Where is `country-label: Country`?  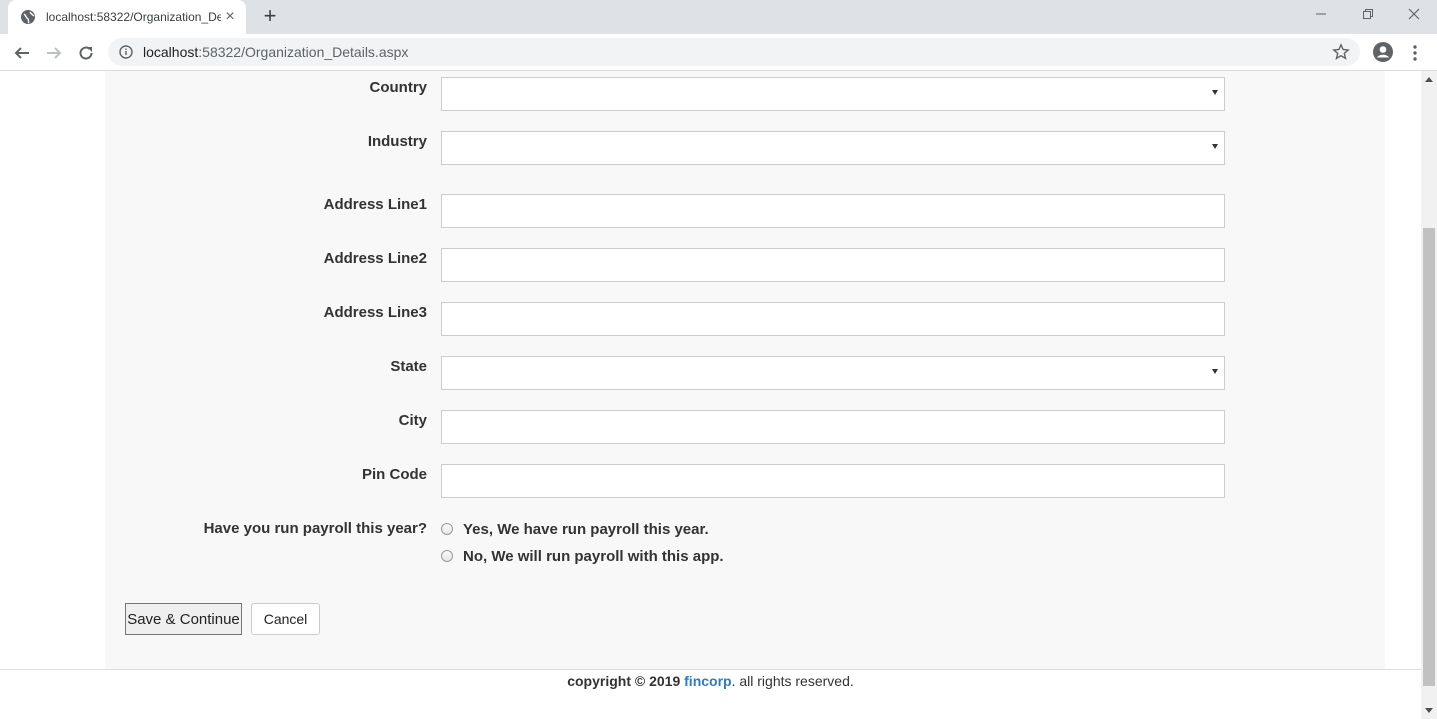 country-label: Country is located at coordinates (398, 87).